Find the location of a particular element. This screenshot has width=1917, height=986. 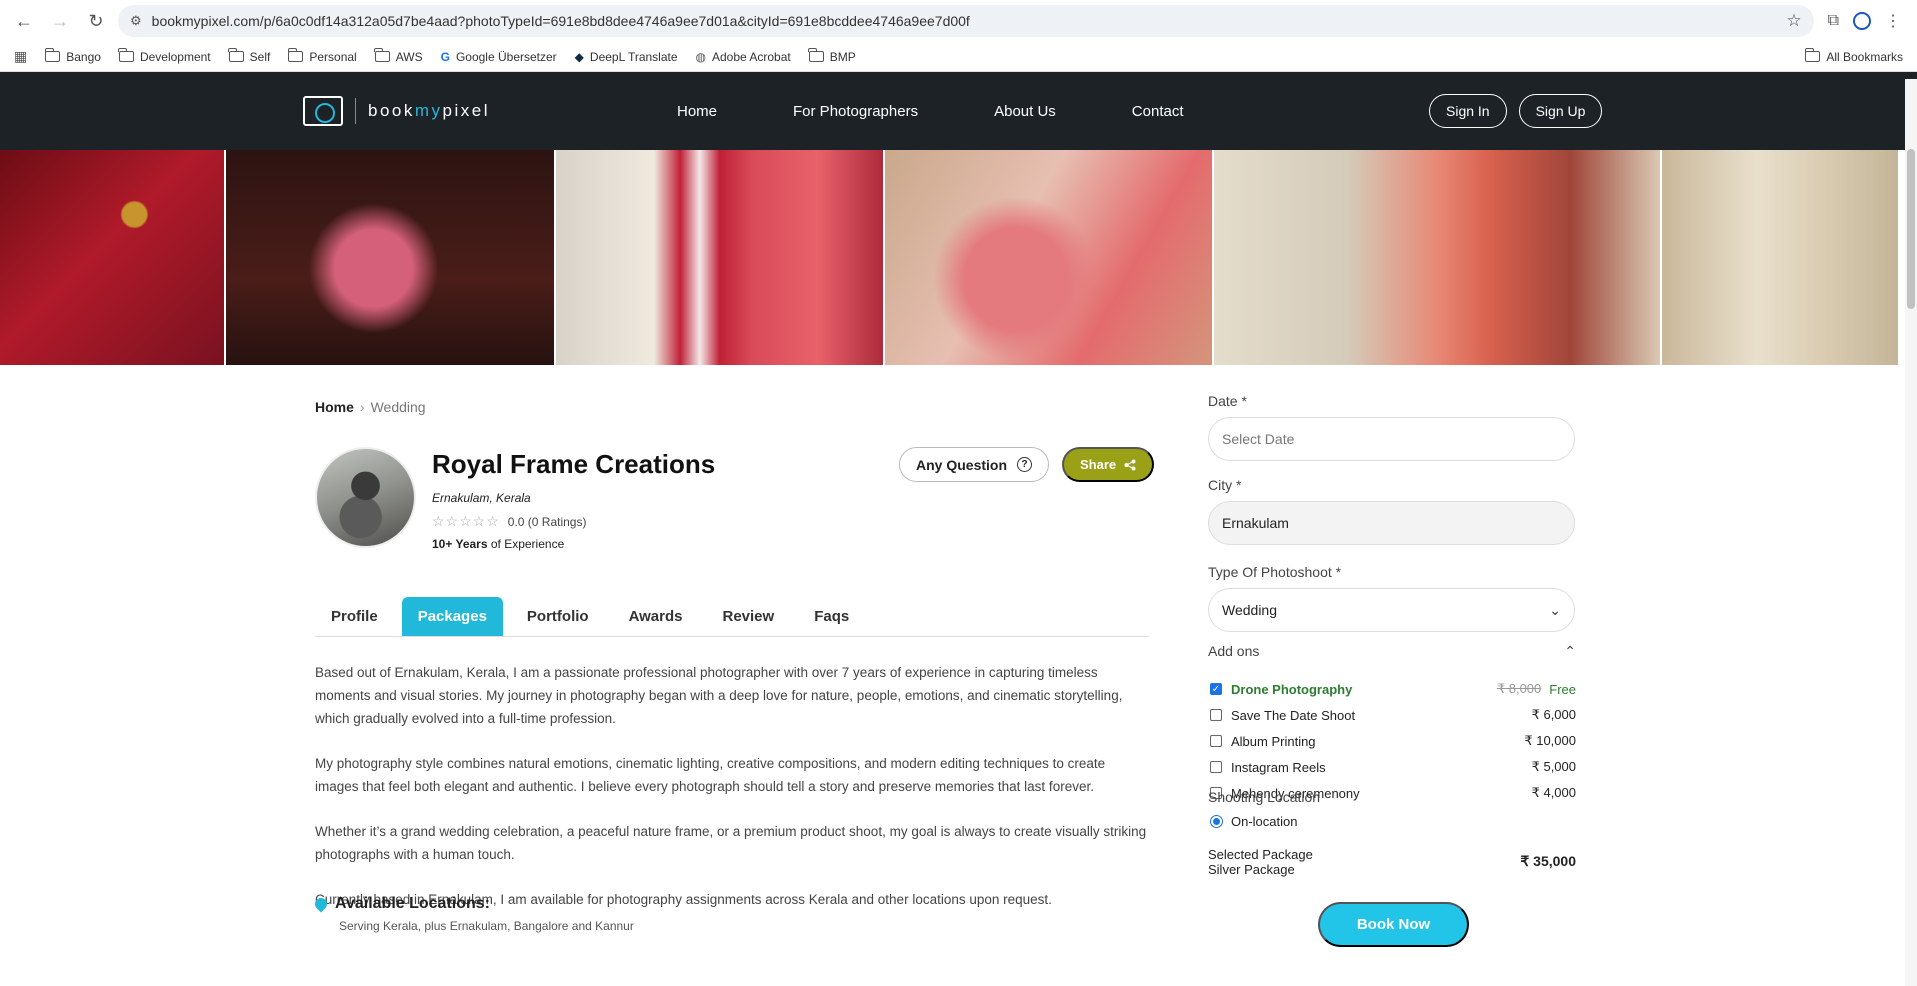

apps-grid-icon: ▦ is located at coordinates (20, 56).